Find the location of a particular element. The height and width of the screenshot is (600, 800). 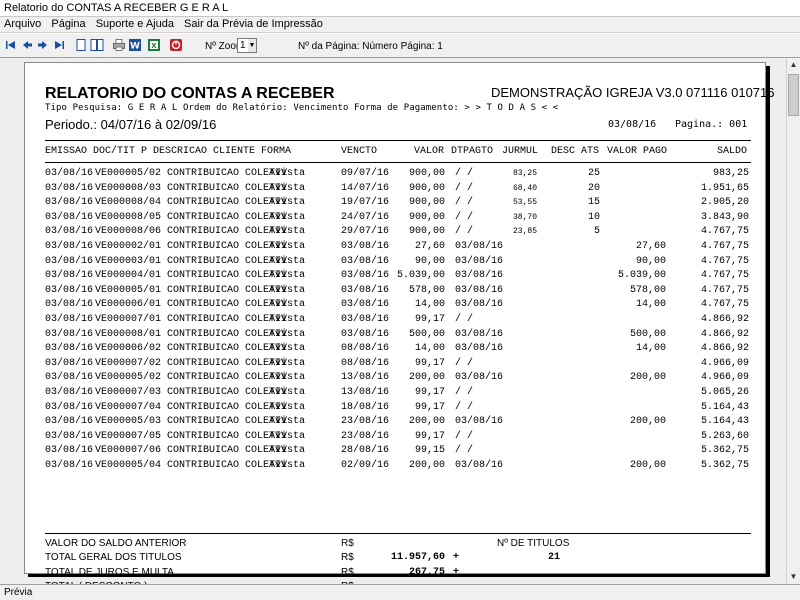

cell-valor: 99,17 is located at coordinates (429, 392).